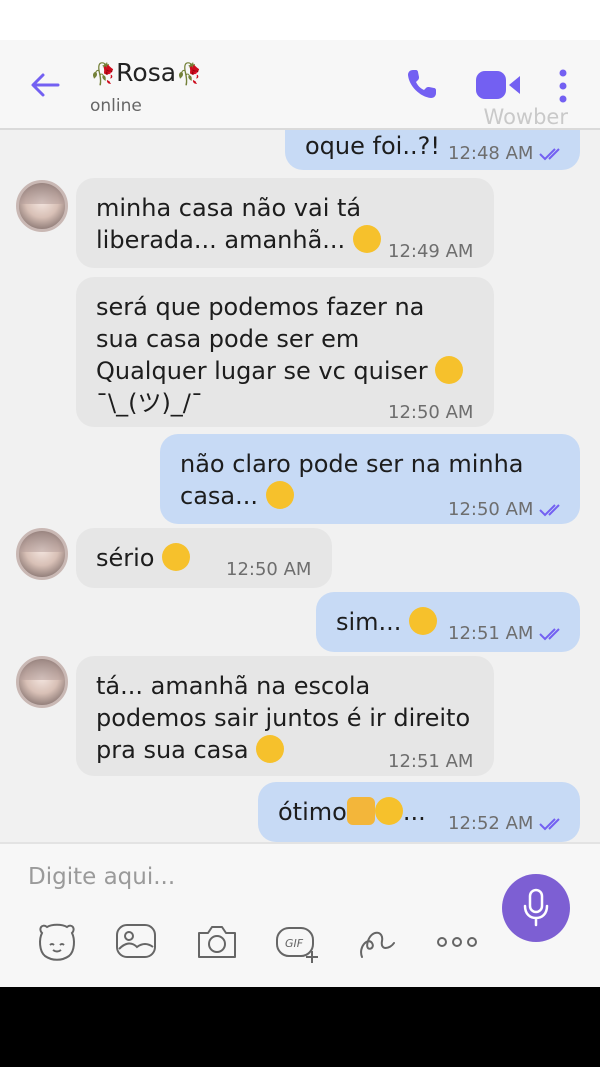 Image resolution: width=600 pixels, height=1067 pixels. I want to click on contact-name-row: 🥀Rosa🥀, so click(146, 72).